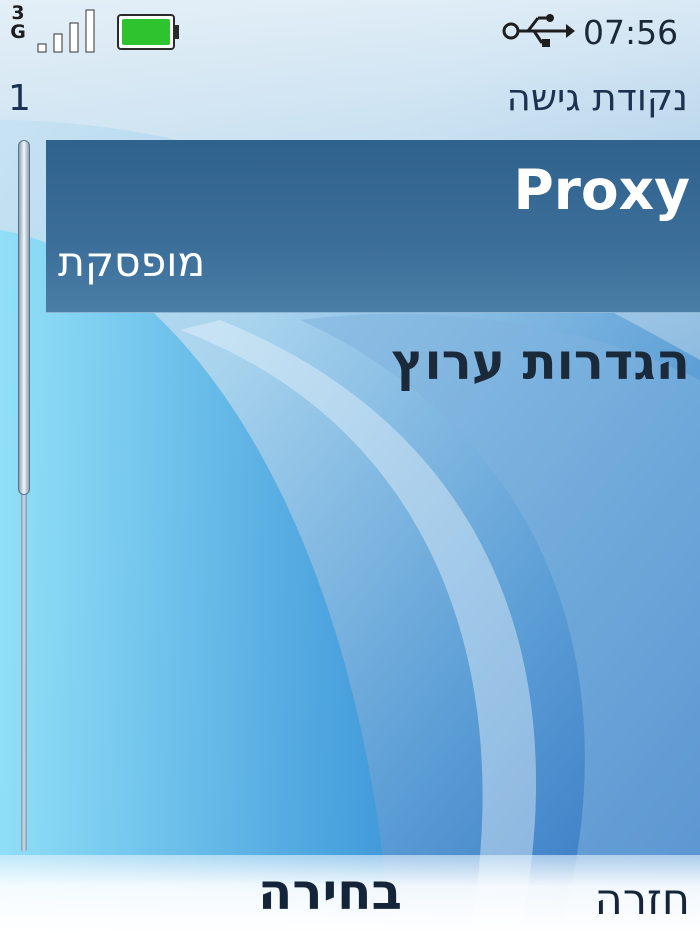 Image resolution: width=700 pixels, height=933 pixels. Describe the element at coordinates (601, 190) in the screenshot. I see `list-item-label: Proxy` at that location.